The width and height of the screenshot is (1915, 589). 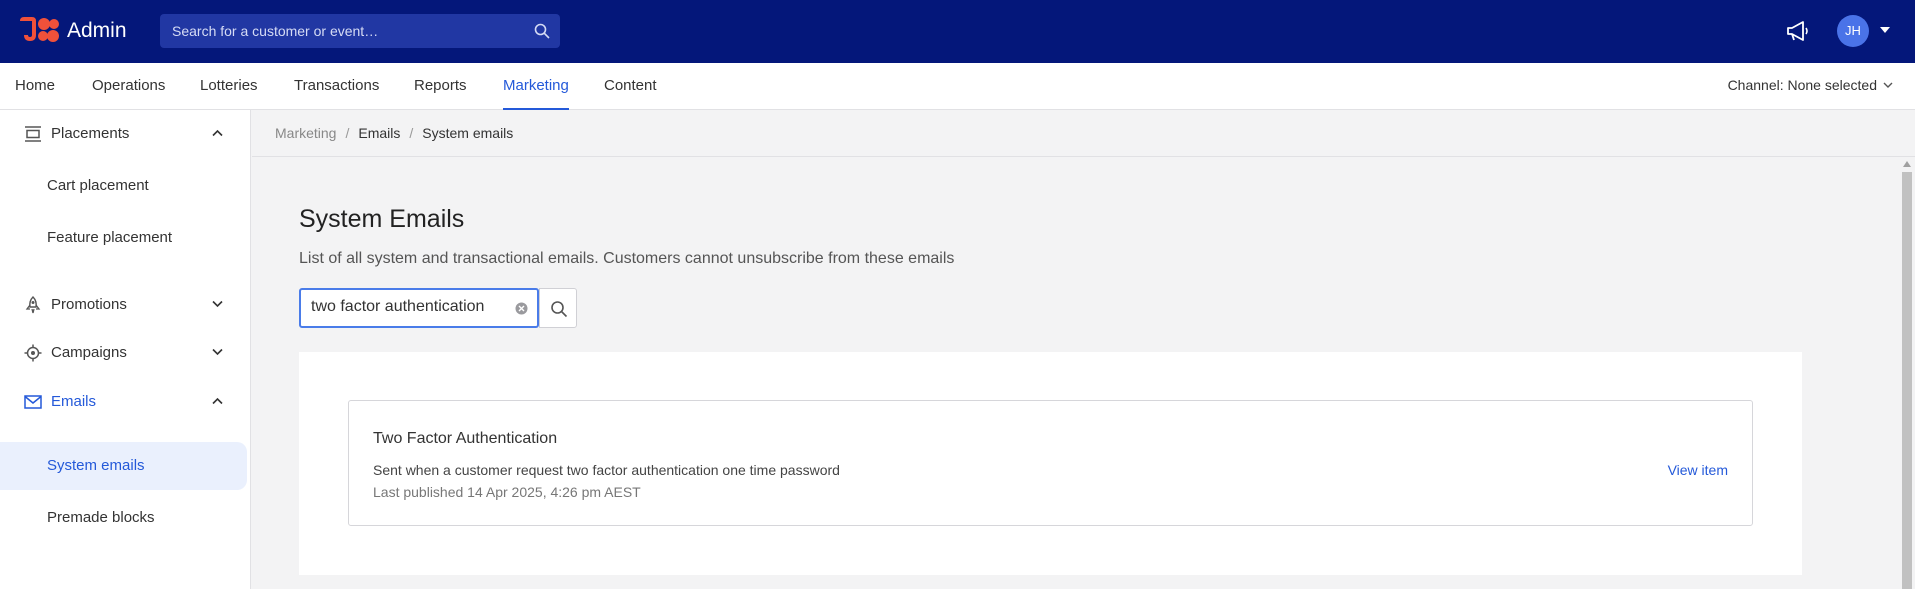 I want to click on envelope-icon, so click(x=33, y=402).